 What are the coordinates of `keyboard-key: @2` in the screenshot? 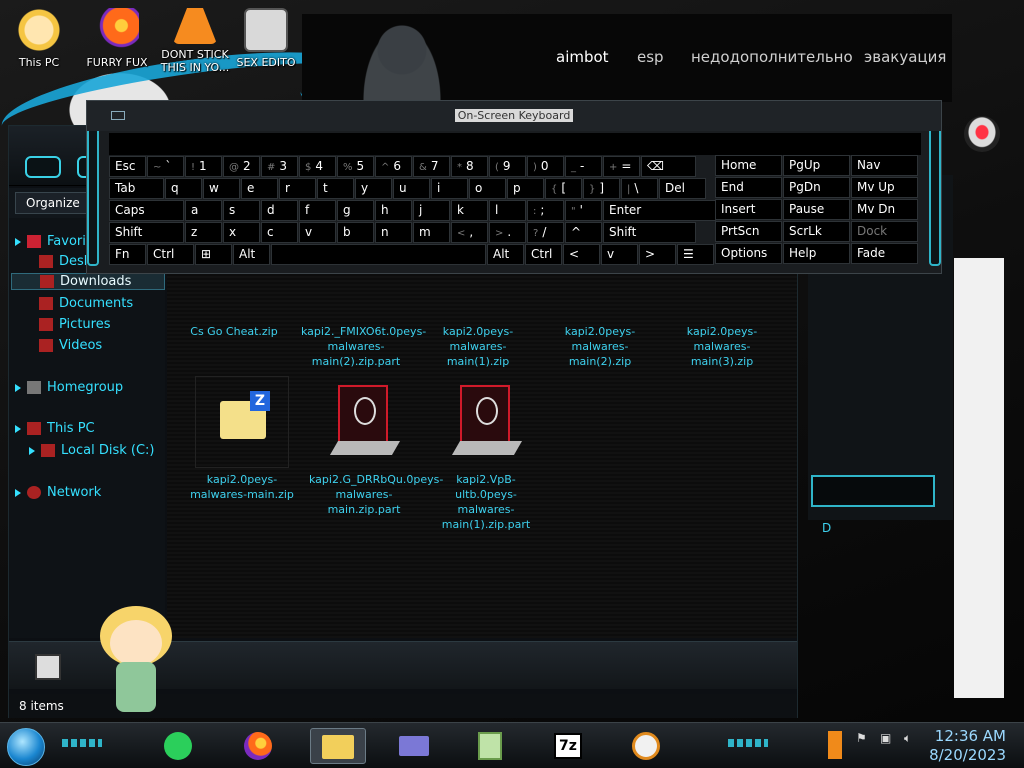 It's located at (241, 166).